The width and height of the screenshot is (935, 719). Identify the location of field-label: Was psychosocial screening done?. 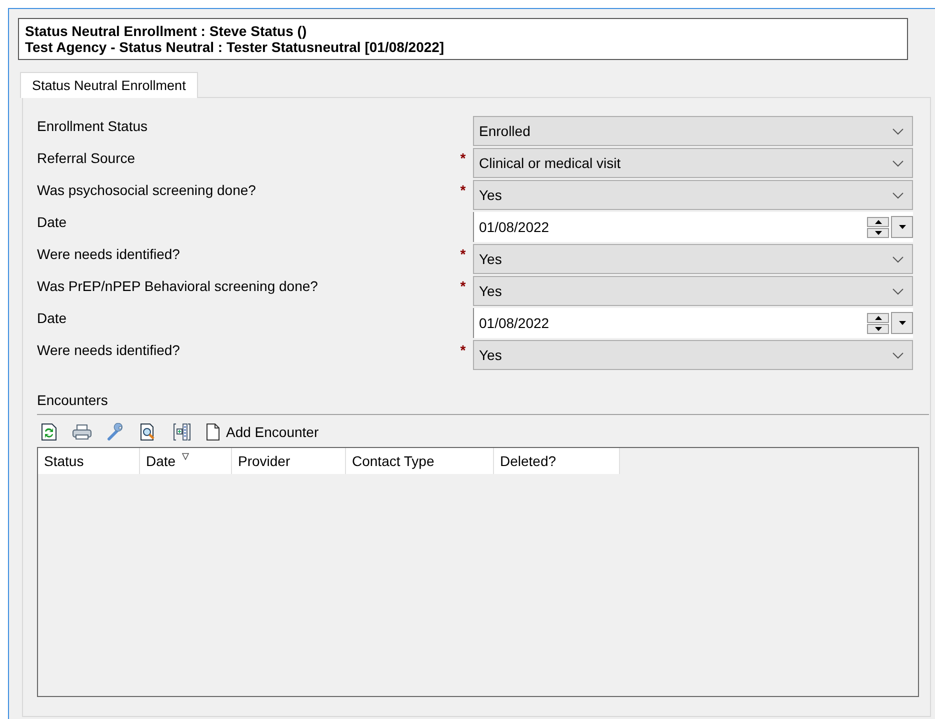
(147, 190).